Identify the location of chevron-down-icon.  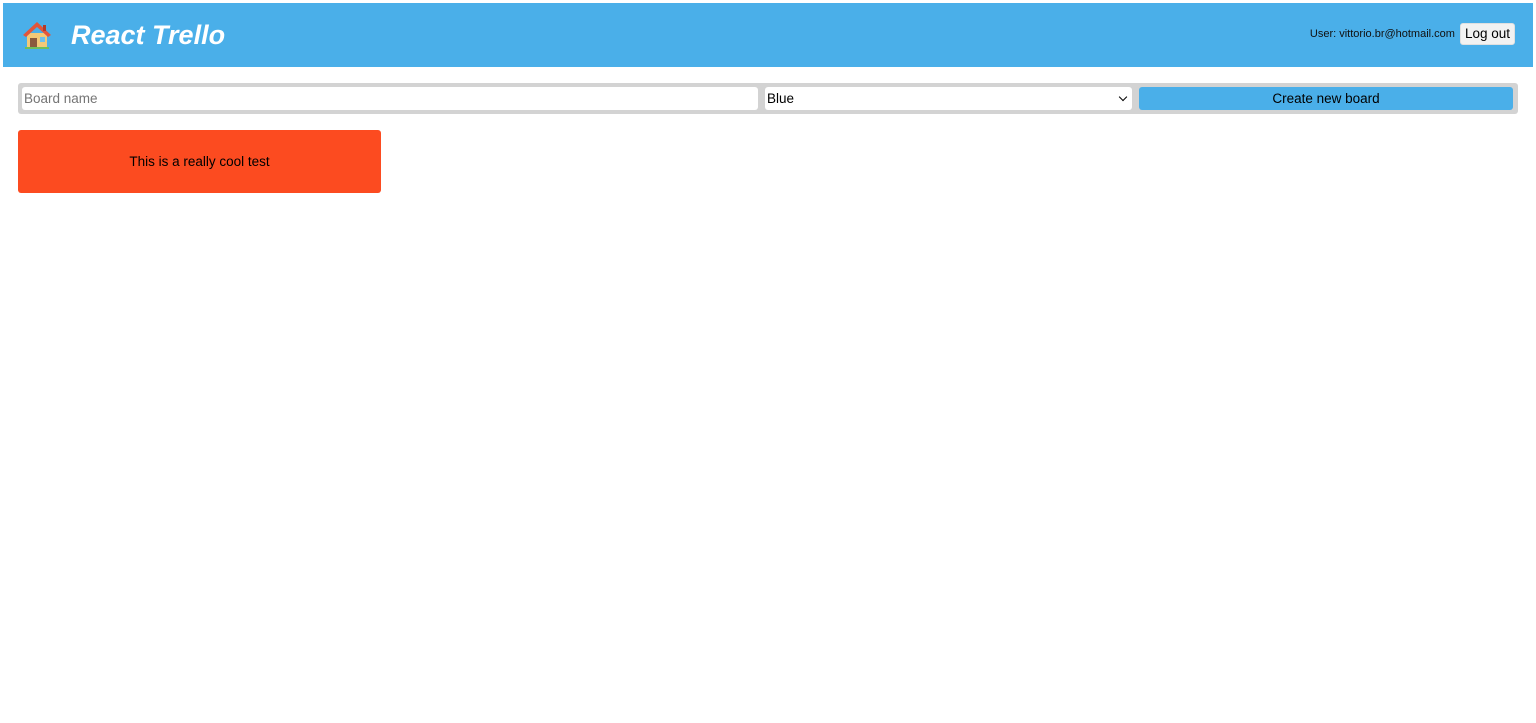
(1123, 97).